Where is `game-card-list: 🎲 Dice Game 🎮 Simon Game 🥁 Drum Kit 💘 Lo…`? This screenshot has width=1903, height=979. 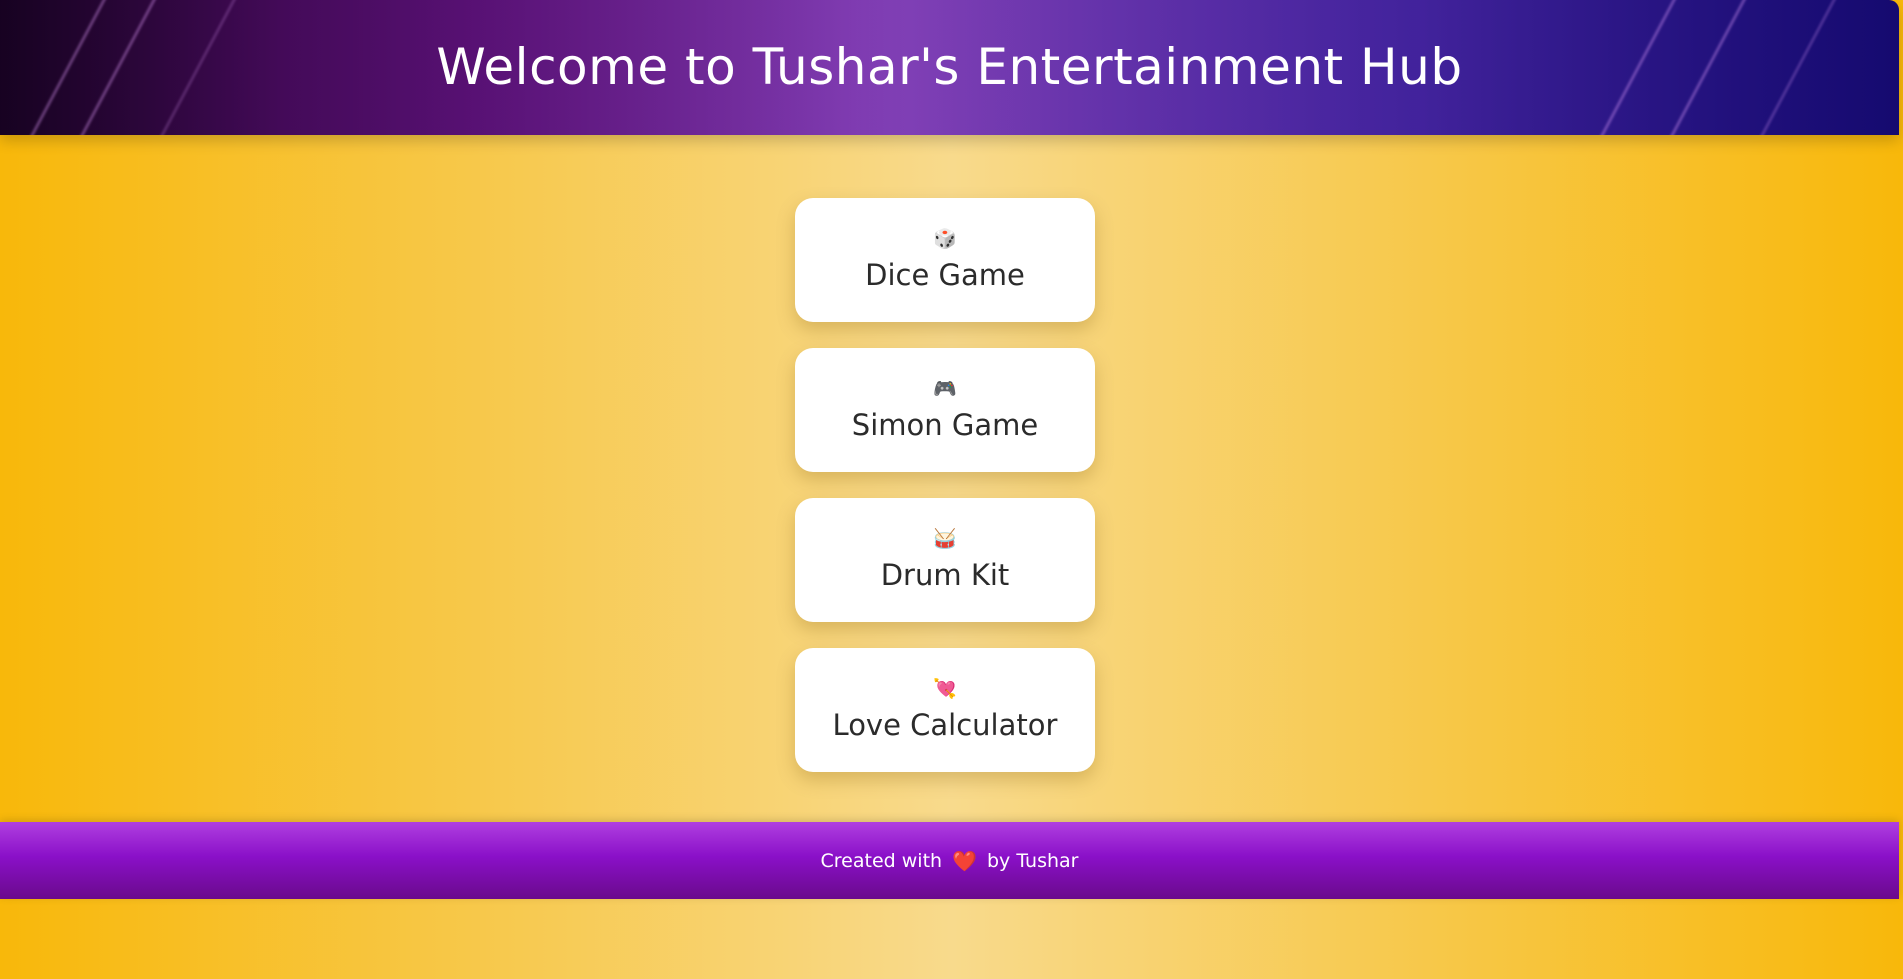
game-card-list: 🎲 Dice Game 🎮 Simon Game 🥁 Drum Kit 💘 Lo… is located at coordinates (945, 498).